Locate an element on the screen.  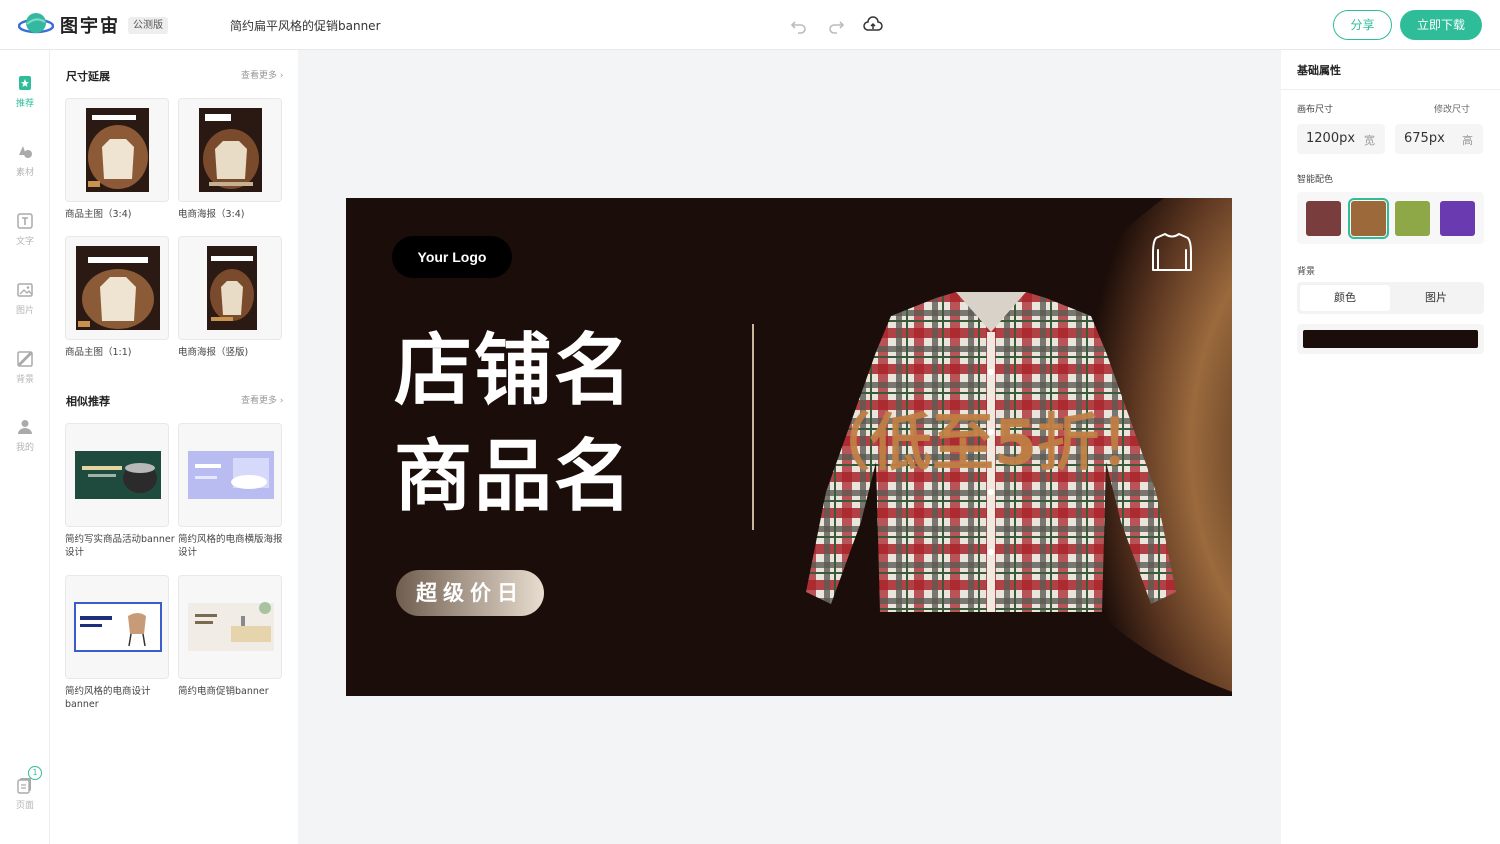
template-caption: 商品主图（1:1) is located at coordinates (98, 352).